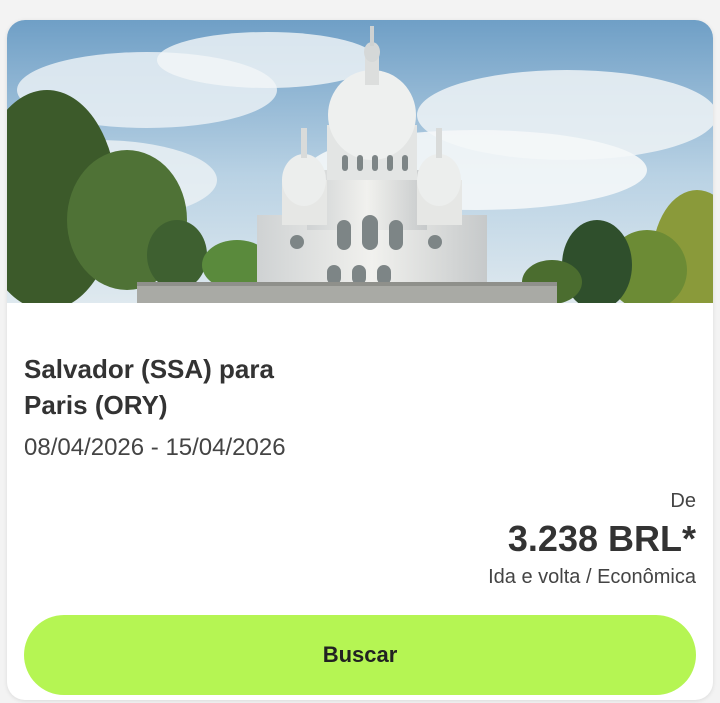  I want to click on price-prefix: De, so click(683, 501).